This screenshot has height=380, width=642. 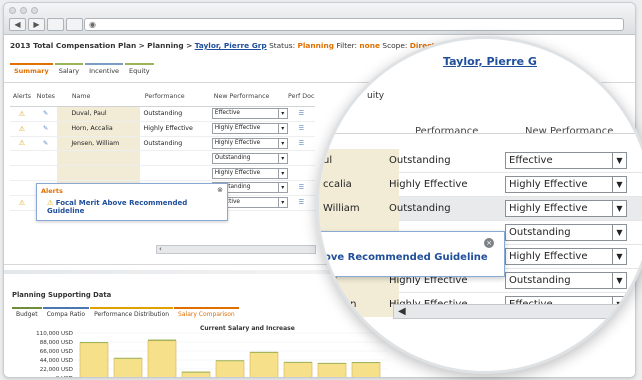 What do you see at coordinates (34, 10) in the screenshot?
I see `maximize-window-icon` at bounding box center [34, 10].